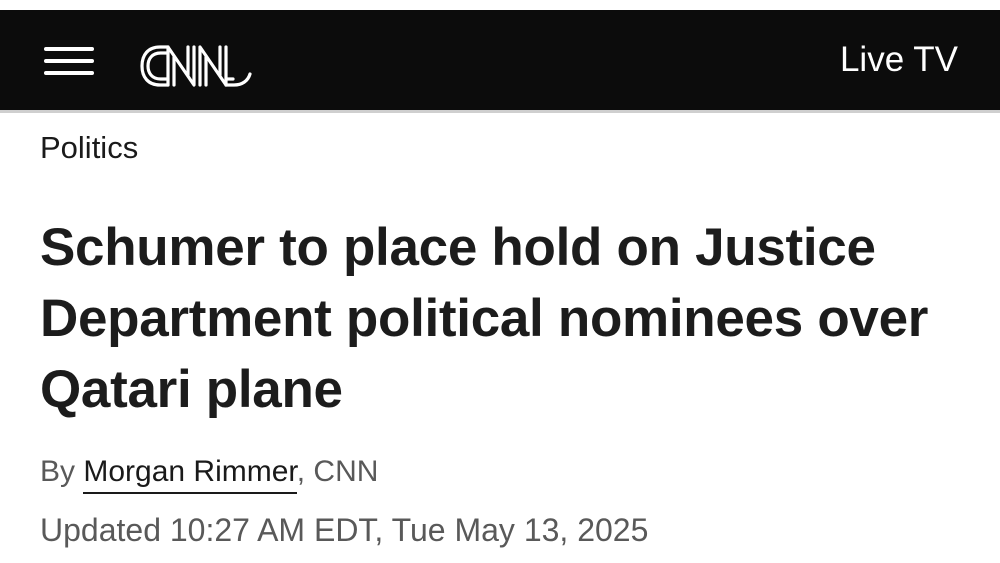 This screenshot has width=1000, height=563. What do you see at coordinates (89, 148) in the screenshot?
I see `section-label-politics: Politics` at bounding box center [89, 148].